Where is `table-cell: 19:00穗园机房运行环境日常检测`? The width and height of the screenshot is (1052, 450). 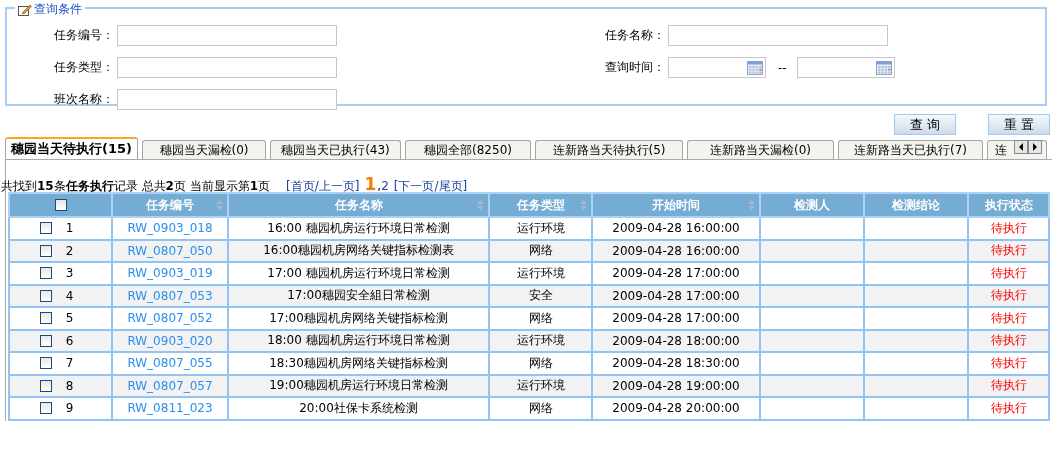 table-cell: 19:00穗园机房运行环境日常检测 is located at coordinates (358, 385).